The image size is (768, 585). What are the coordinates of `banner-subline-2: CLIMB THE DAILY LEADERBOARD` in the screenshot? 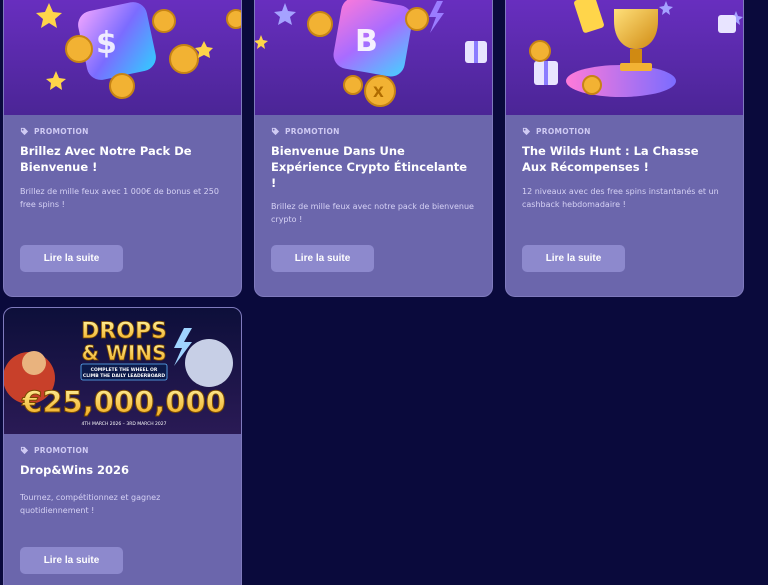 It's located at (124, 376).